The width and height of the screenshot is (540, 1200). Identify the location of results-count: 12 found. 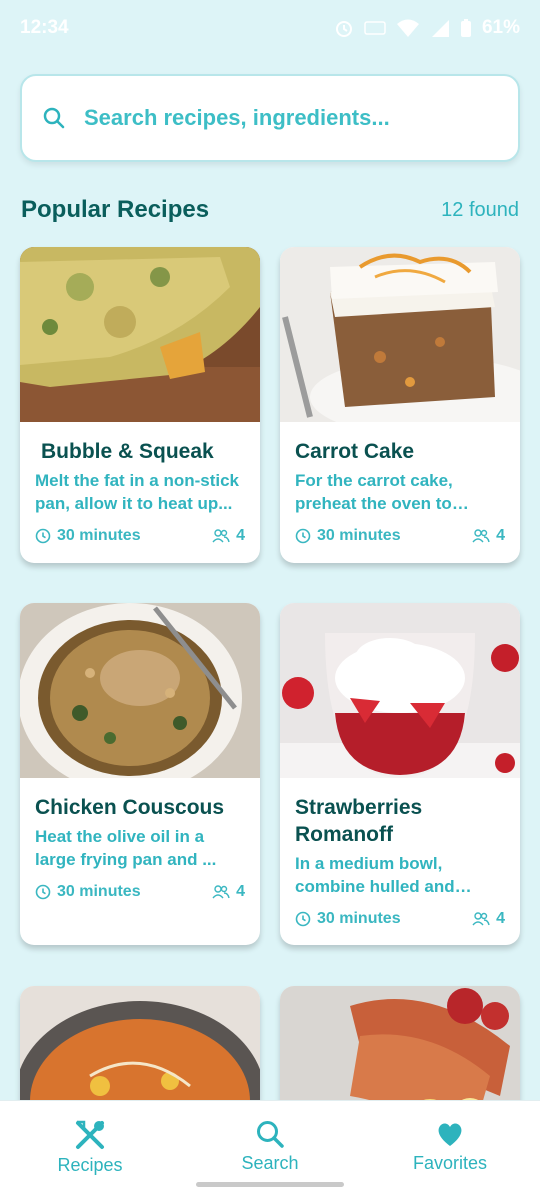
(480, 210).